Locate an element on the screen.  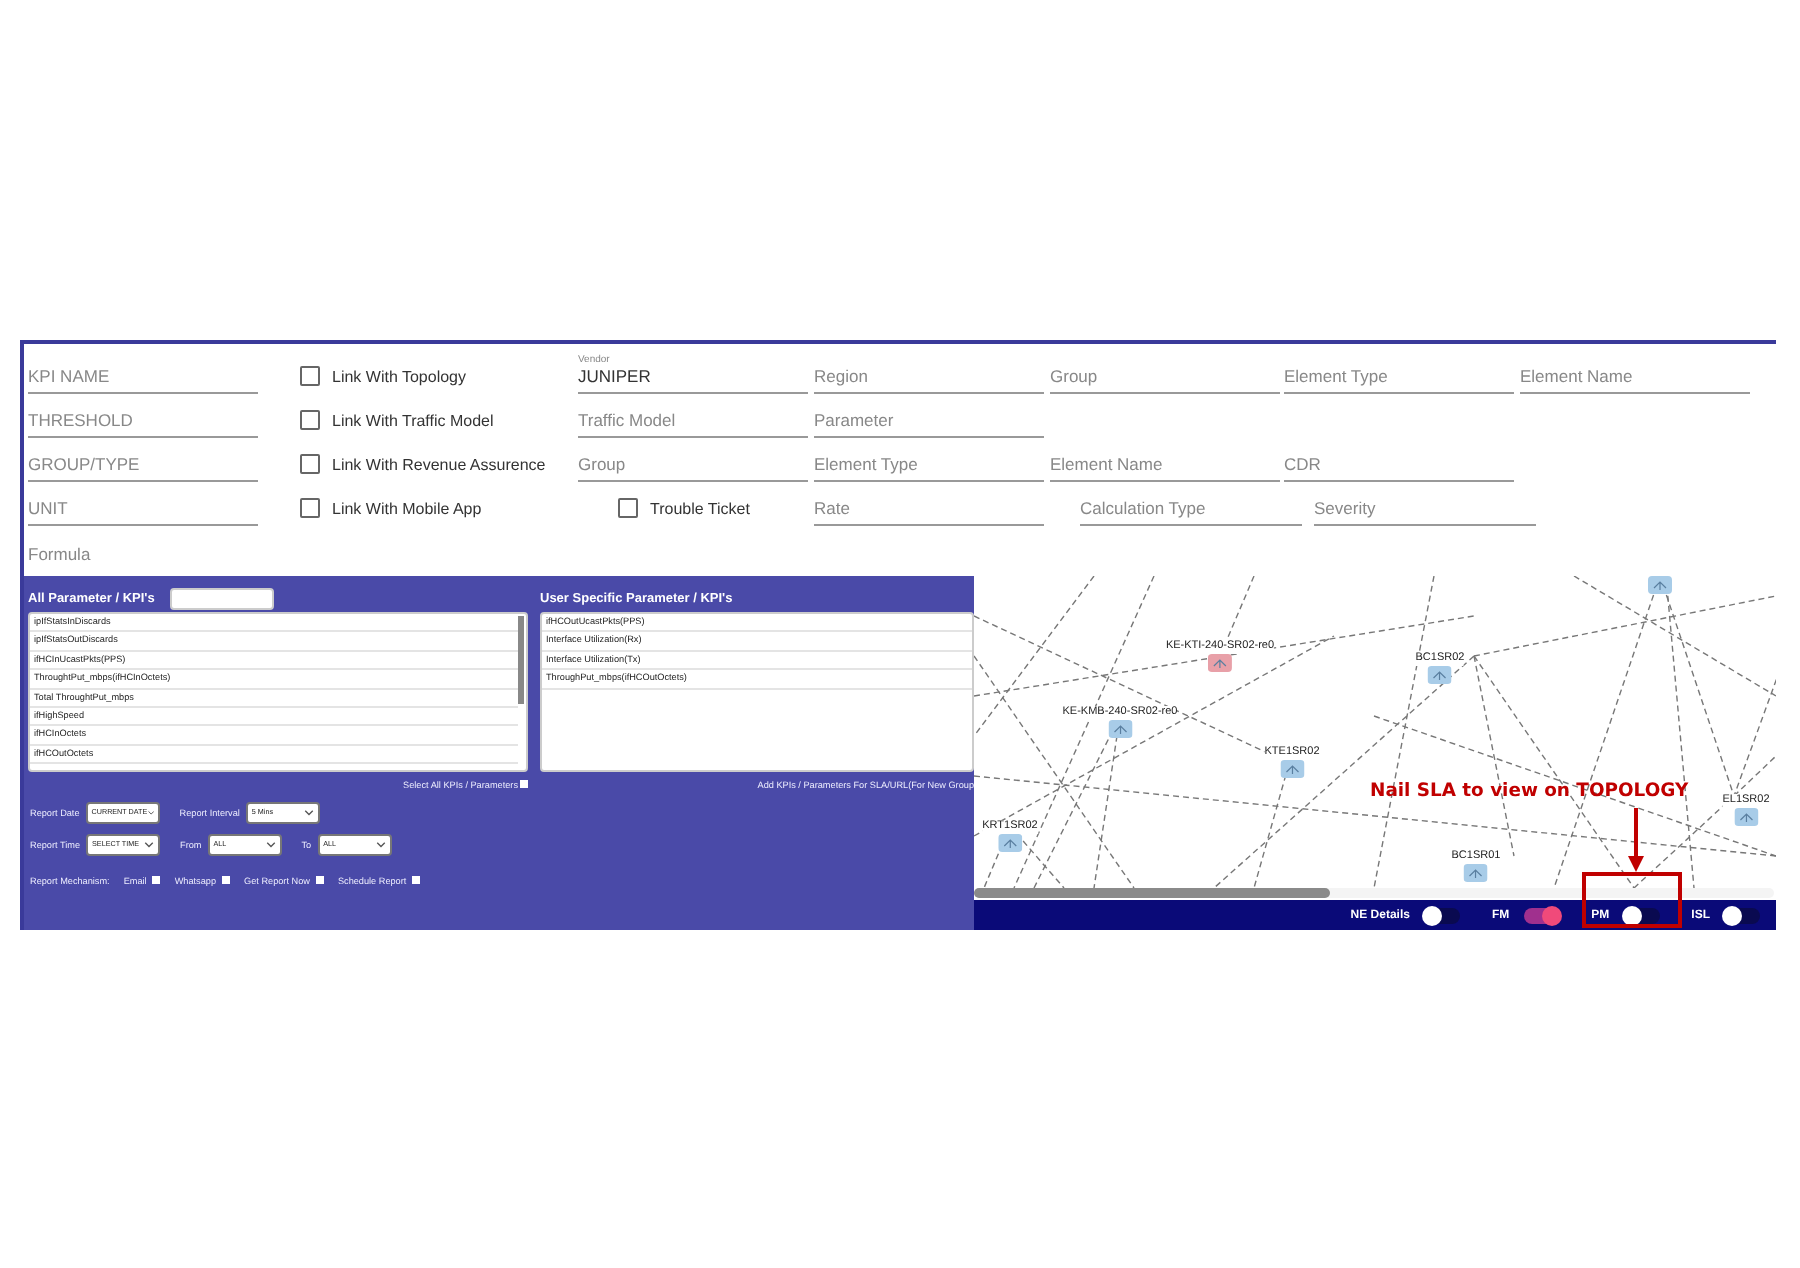
annotation-text: Nail SLA to view on TOPOLOGY is located at coordinates (1529, 791).